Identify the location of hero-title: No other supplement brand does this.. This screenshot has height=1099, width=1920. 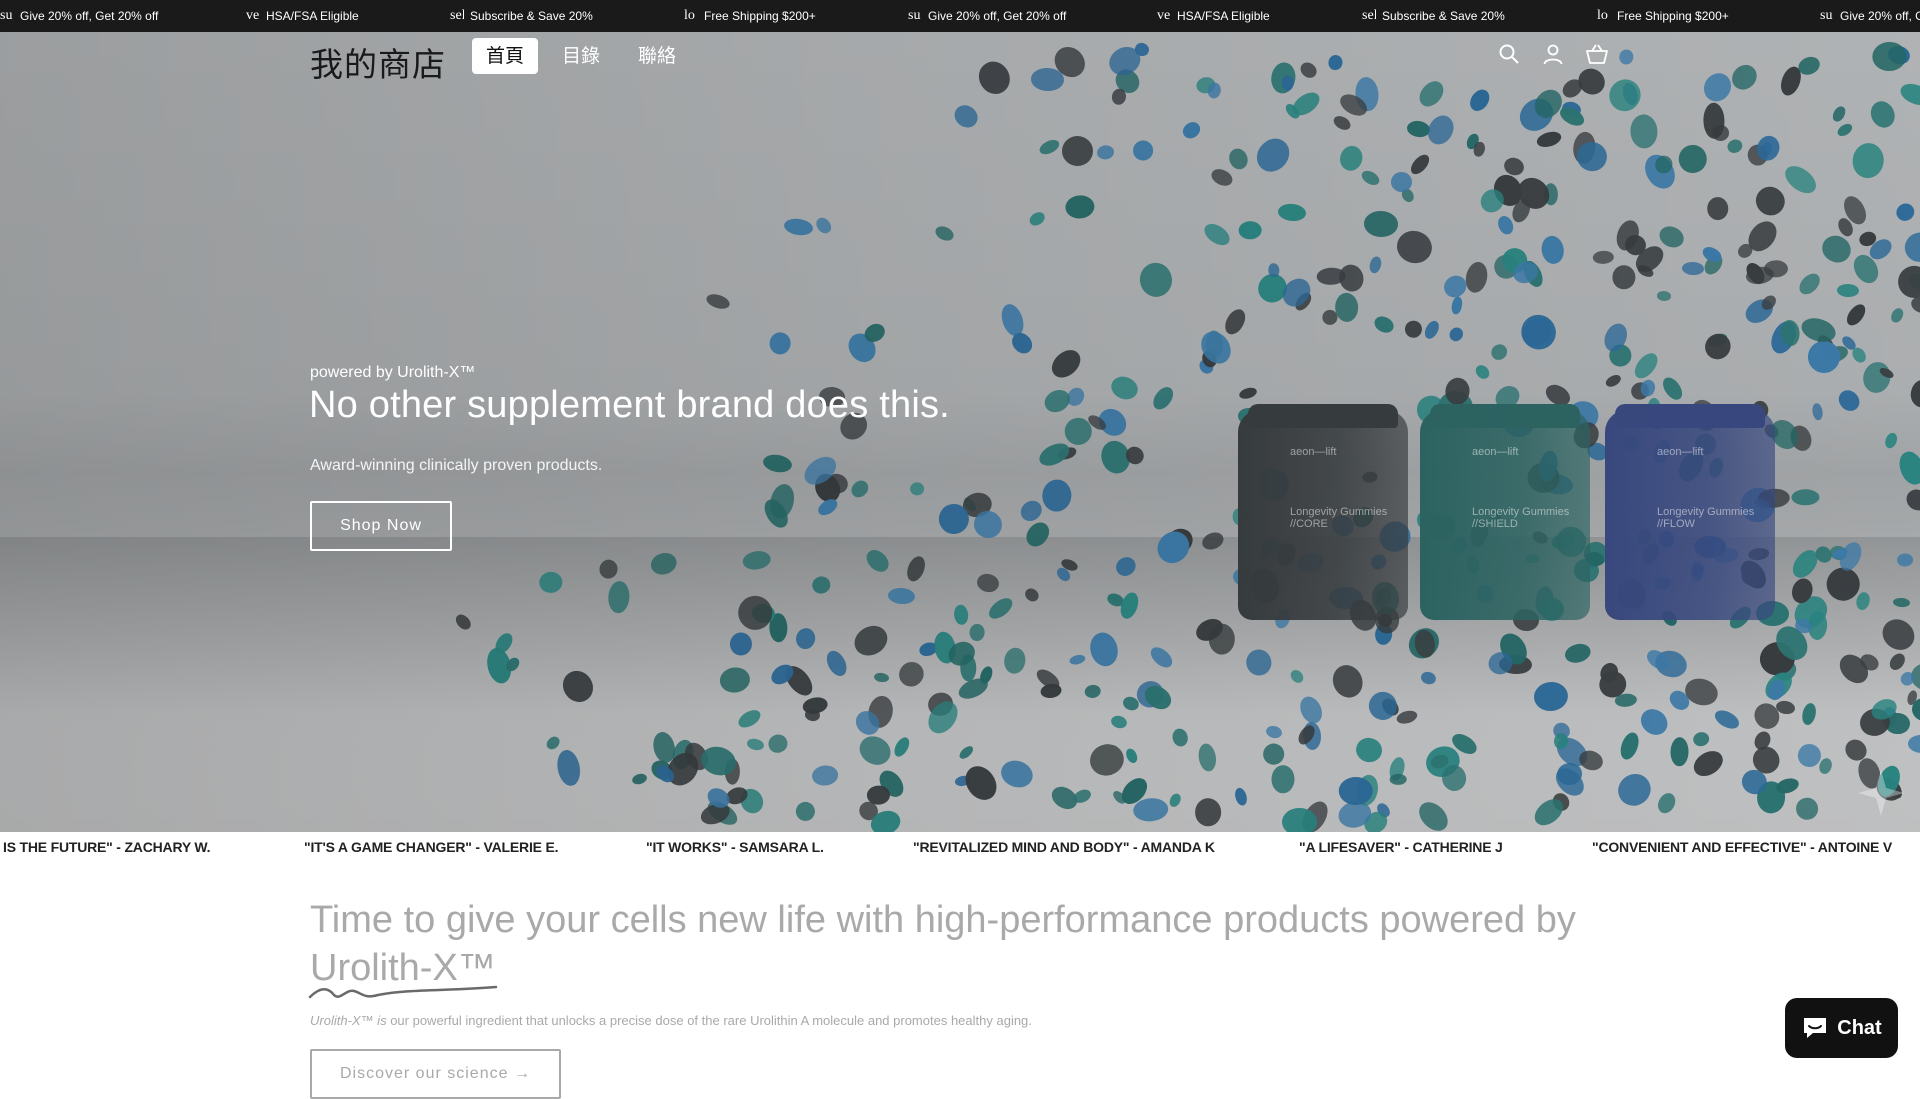
(629, 405).